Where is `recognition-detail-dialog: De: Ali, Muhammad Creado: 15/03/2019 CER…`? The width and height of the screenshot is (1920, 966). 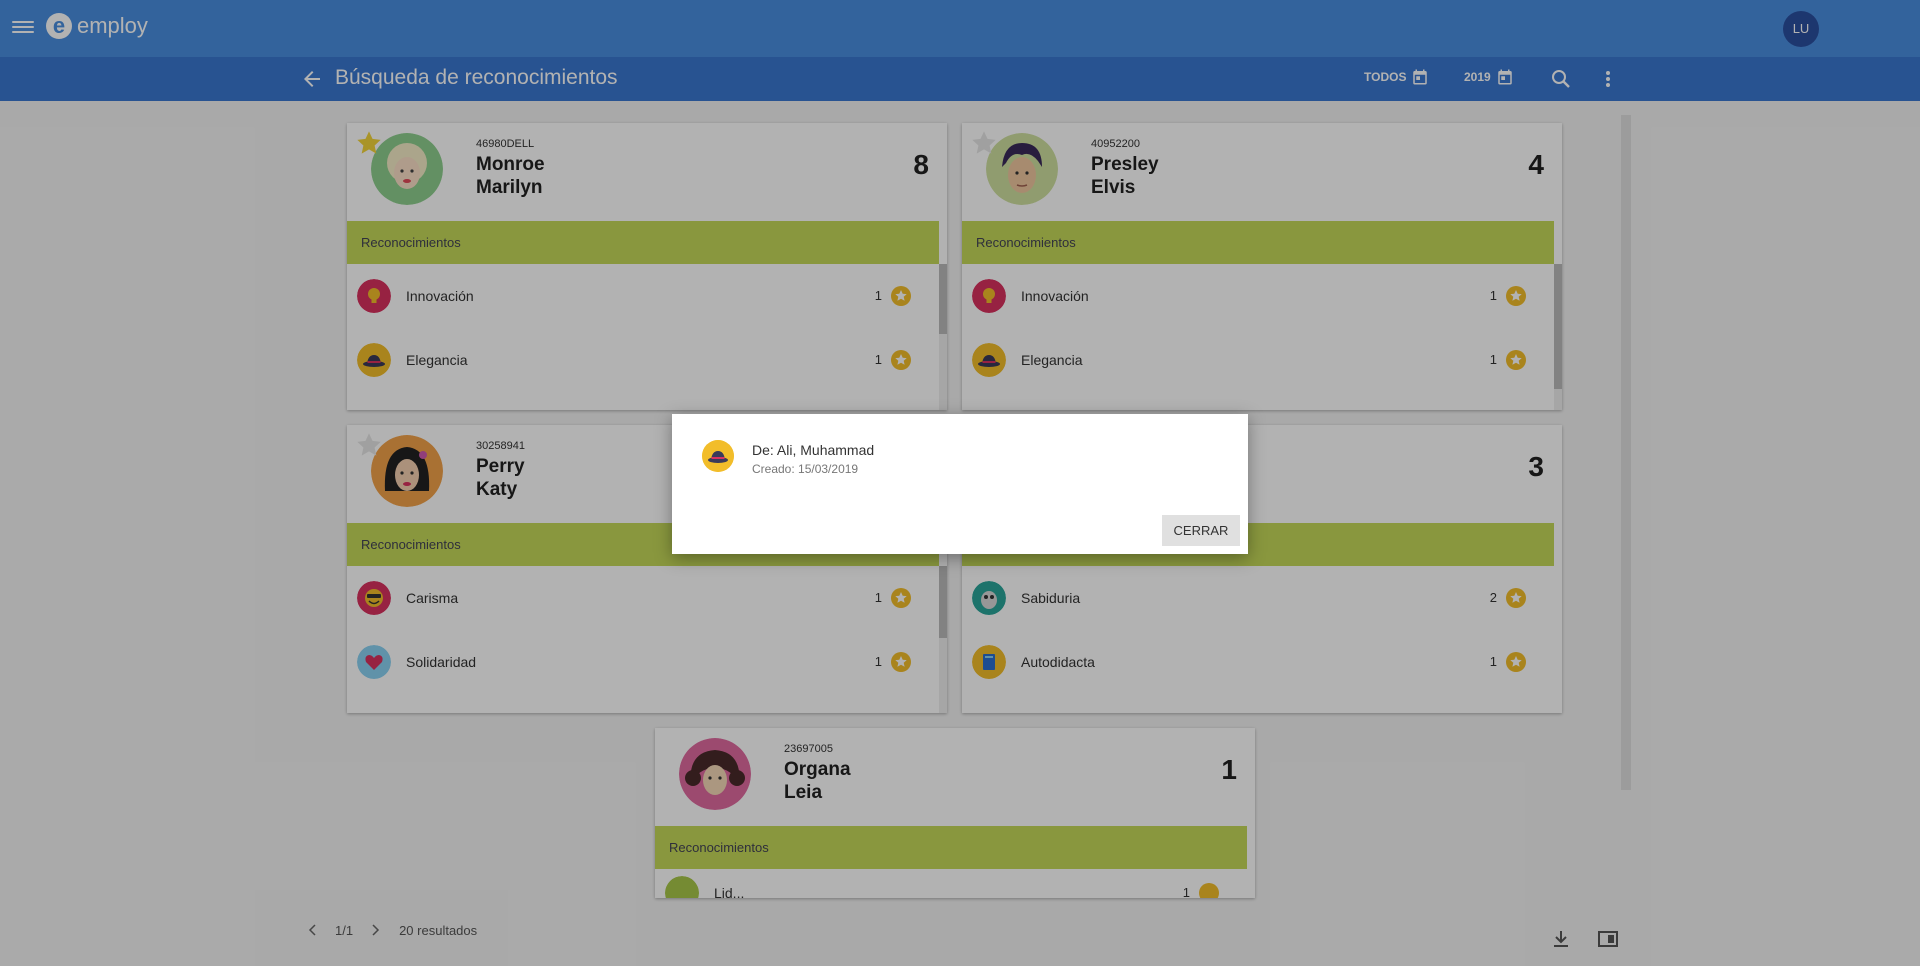 recognition-detail-dialog: De: Ali, Muhammad Creado: 15/03/2019 CER… is located at coordinates (960, 484).